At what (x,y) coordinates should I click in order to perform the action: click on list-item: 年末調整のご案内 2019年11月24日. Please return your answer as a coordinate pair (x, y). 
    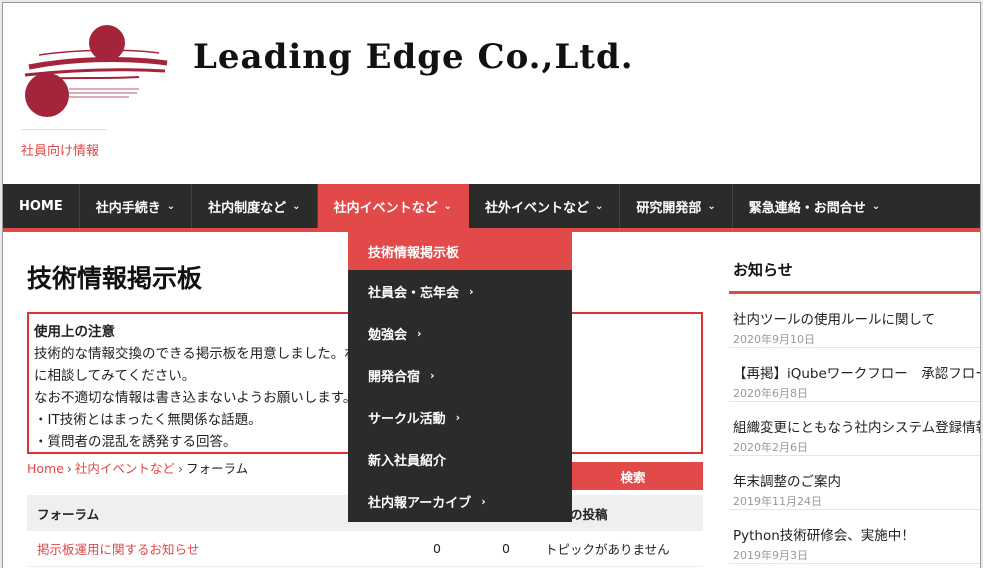
    Looking at the image, I should click on (854, 483).